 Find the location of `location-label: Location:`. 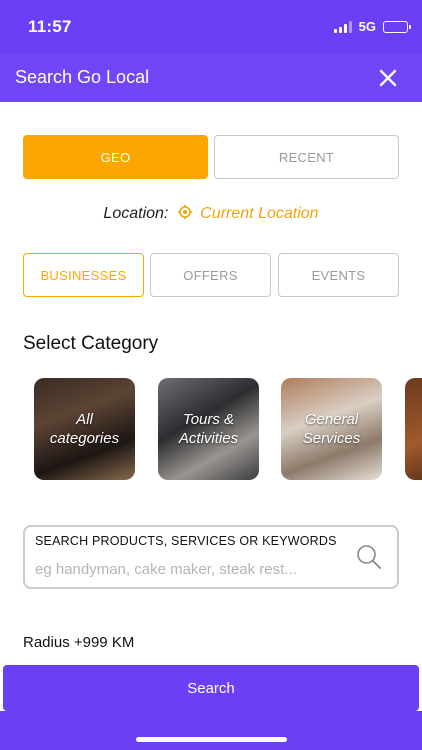

location-label: Location: is located at coordinates (136, 213).